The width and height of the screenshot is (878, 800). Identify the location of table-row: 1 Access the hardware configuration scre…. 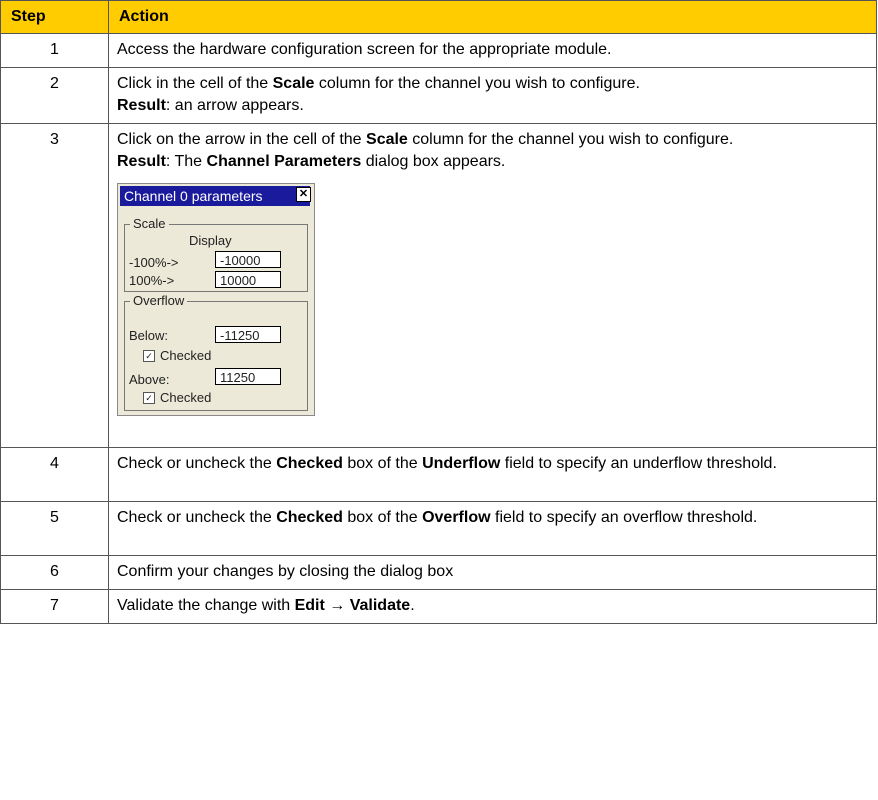
(438, 50).